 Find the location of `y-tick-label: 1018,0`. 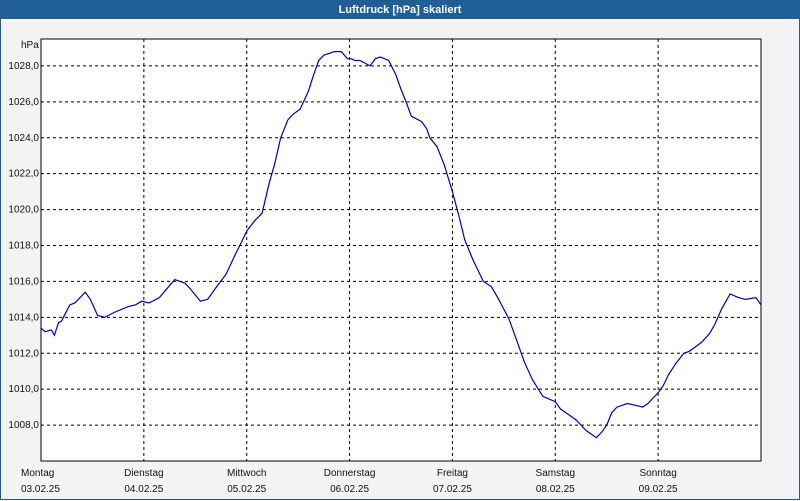

y-tick-label: 1018,0 is located at coordinates (23, 246).